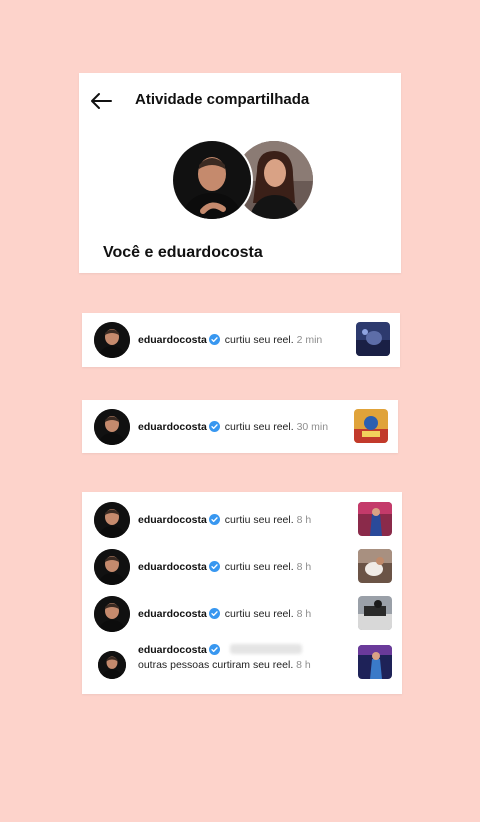 This screenshot has width=480, height=822. Describe the element at coordinates (183, 252) in the screenshot. I see `shared-with-label: Você e eduardocosta` at that location.